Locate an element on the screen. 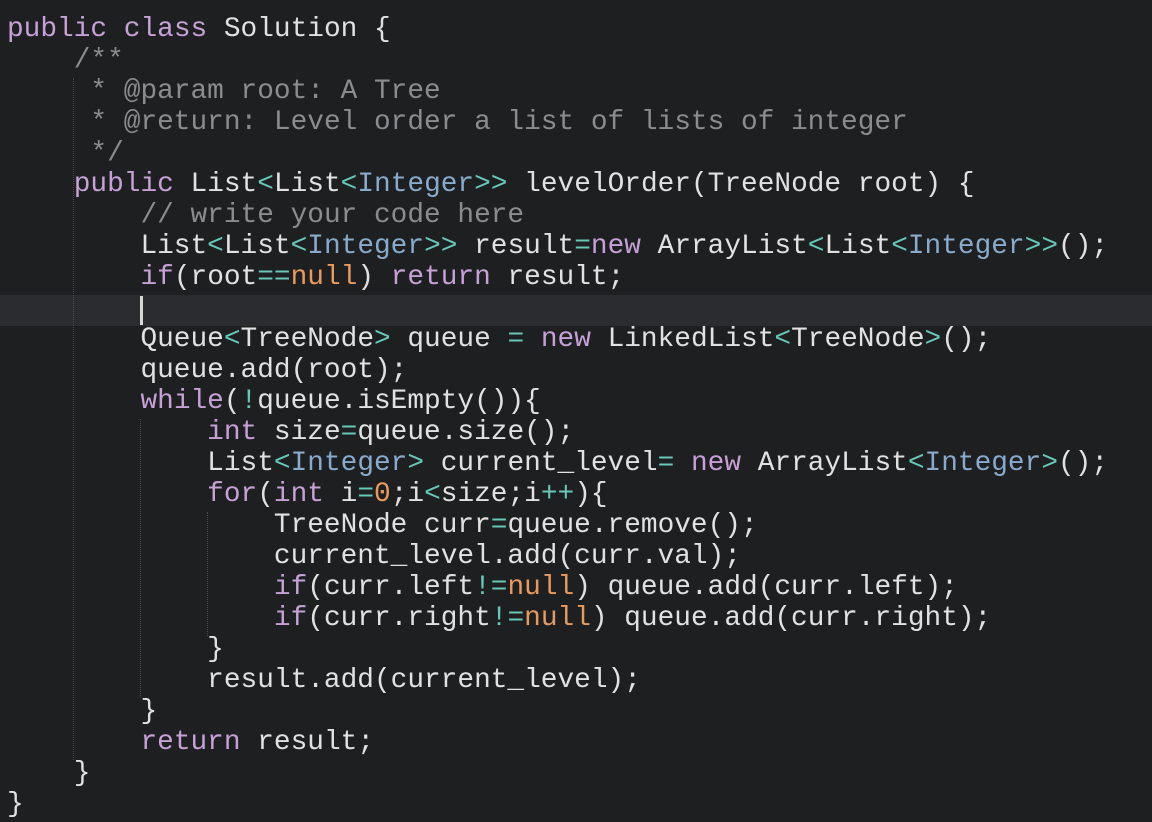 This screenshot has width=1152, height=822. code-token: ) queue.add(curr.right); is located at coordinates (791, 618).